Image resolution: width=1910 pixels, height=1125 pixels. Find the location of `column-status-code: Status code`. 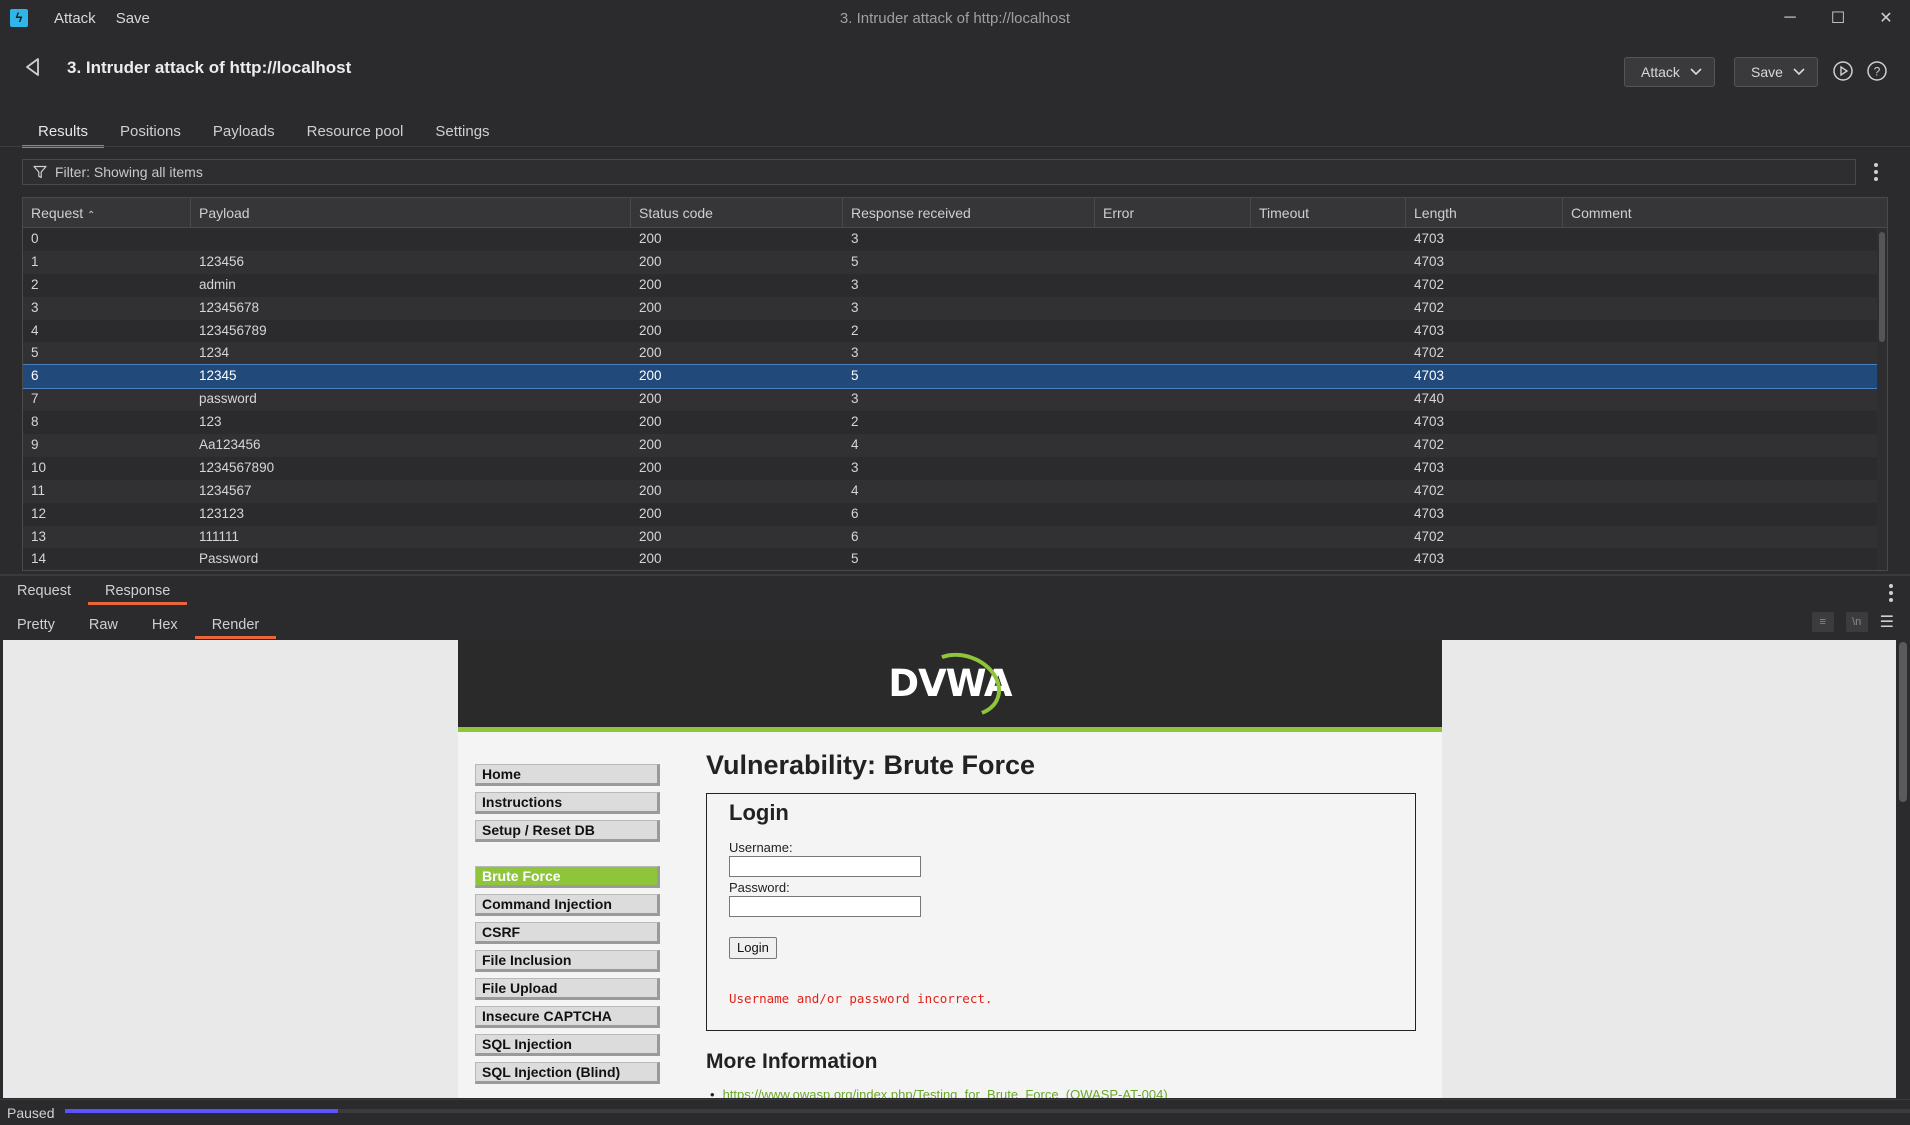

column-status-code: Status code is located at coordinates (737, 213).